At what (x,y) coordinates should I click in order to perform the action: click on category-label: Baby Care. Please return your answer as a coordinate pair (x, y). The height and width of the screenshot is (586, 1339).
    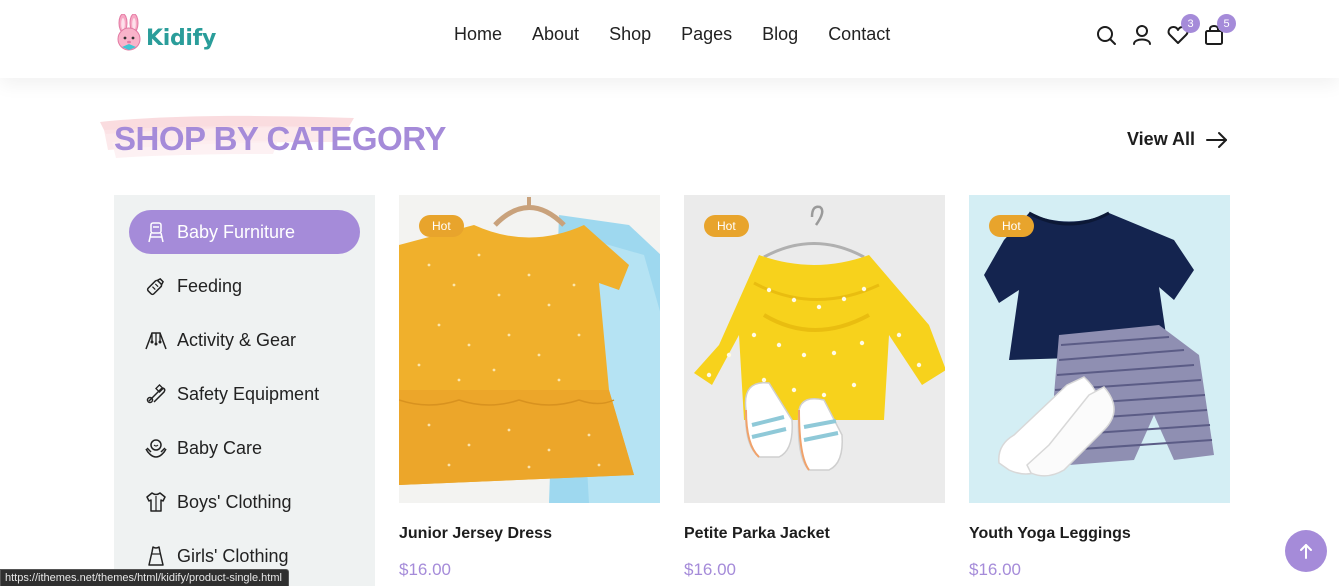
    Looking at the image, I should click on (220, 447).